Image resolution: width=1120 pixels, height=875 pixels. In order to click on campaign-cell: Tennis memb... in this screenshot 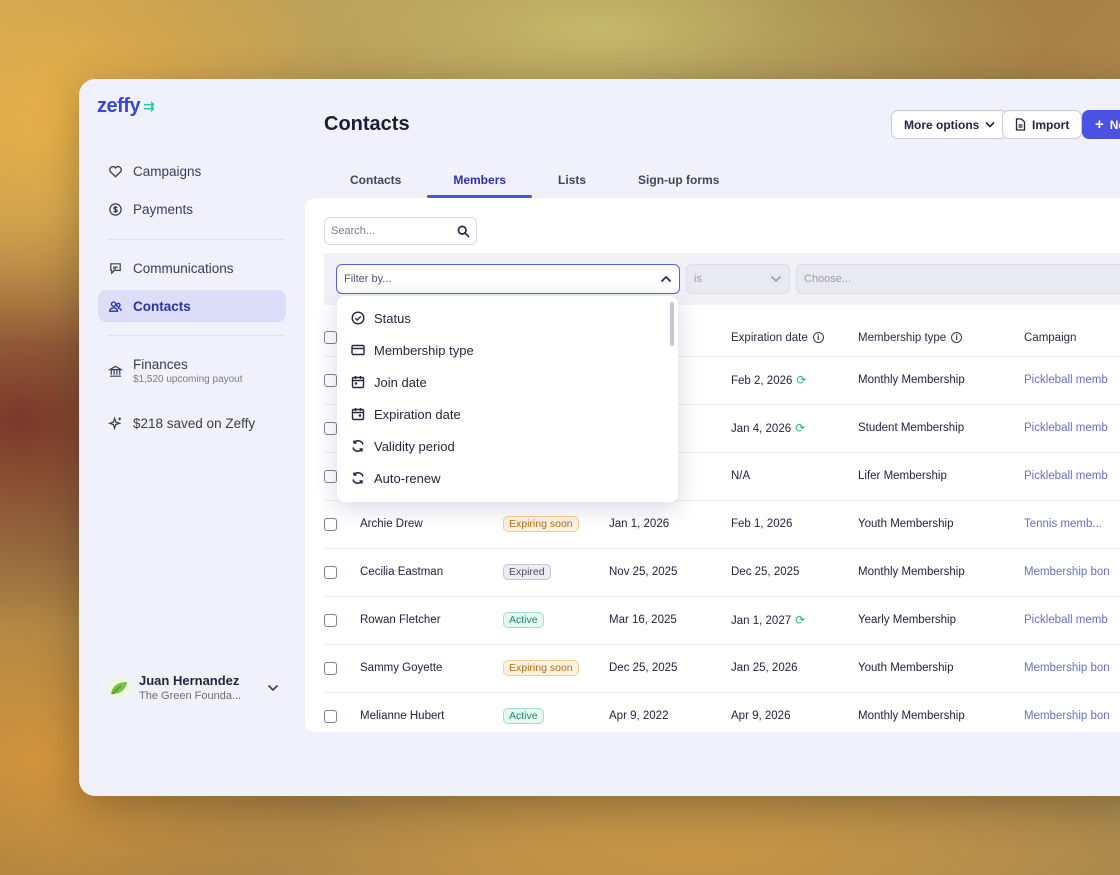, I will do `click(1072, 523)`.